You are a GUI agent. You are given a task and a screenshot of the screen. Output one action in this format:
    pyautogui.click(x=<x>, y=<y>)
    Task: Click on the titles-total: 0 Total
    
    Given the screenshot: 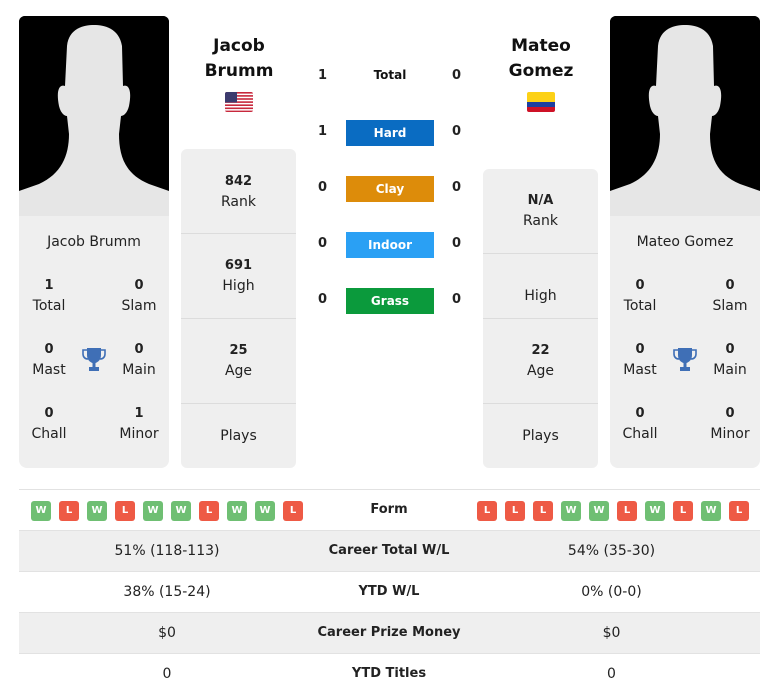 What is the action you would take?
    pyautogui.click(x=640, y=296)
    